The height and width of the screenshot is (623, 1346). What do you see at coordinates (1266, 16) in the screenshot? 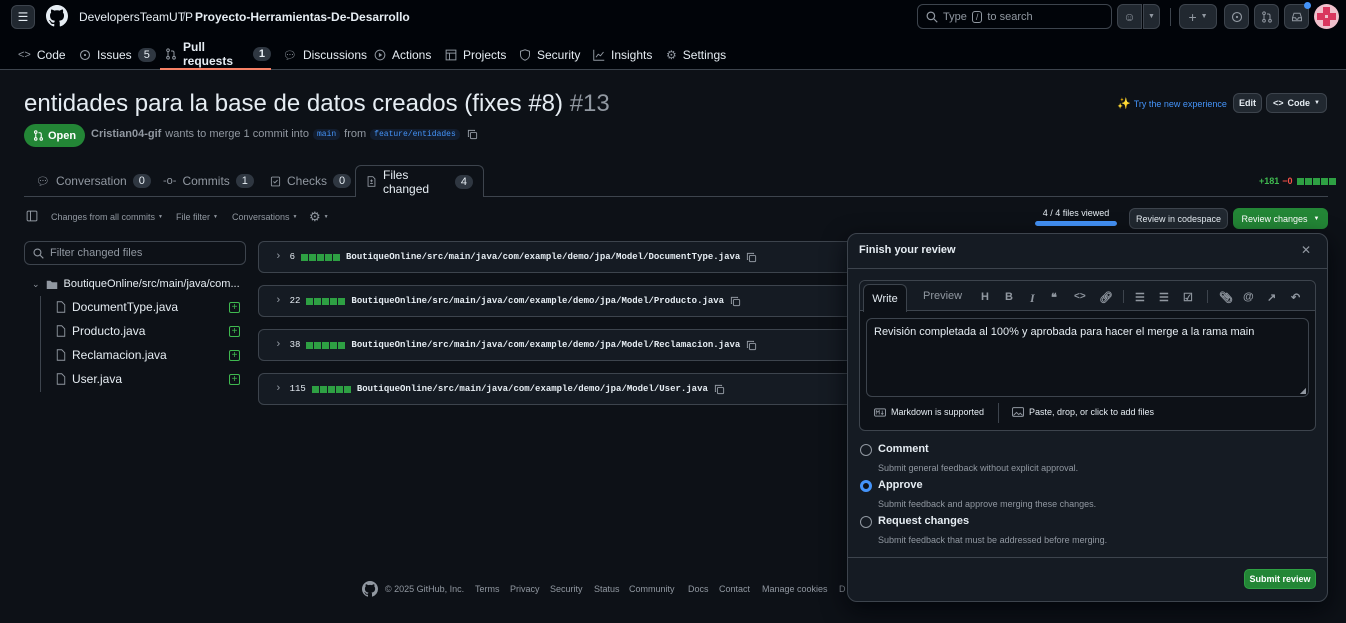
I see `pull-requests-button` at bounding box center [1266, 16].